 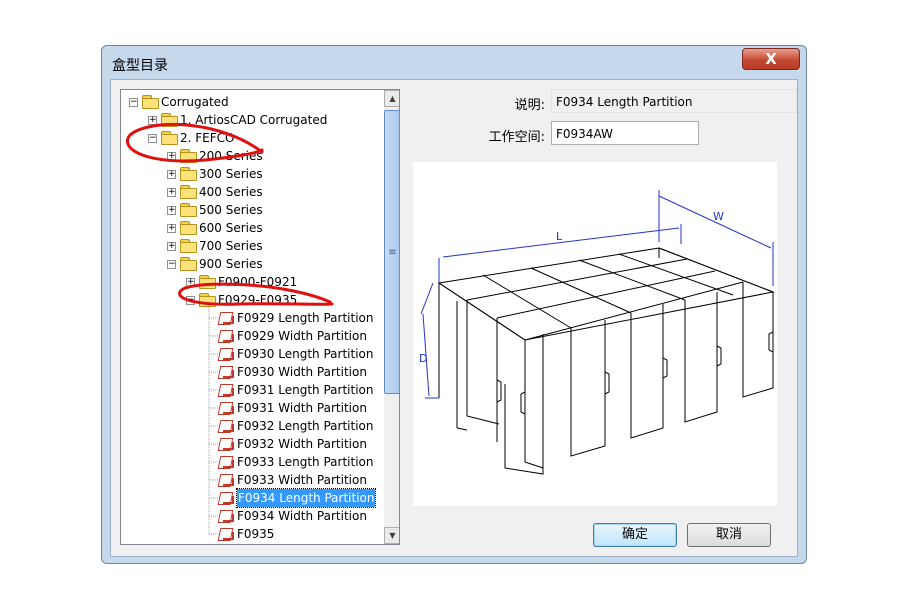 What do you see at coordinates (674, 101) in the screenshot?
I see `description-field: F0934 Length Partition` at bounding box center [674, 101].